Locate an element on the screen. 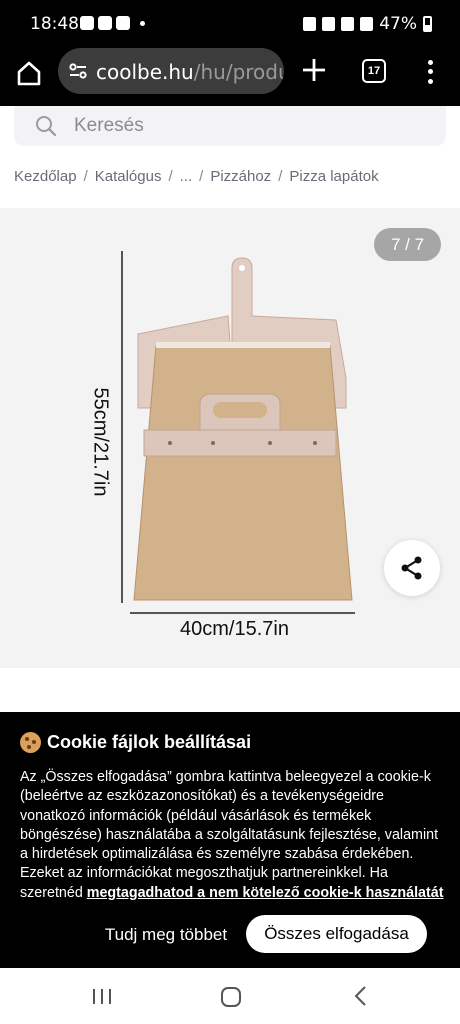  share-icon is located at coordinates (411, 568).